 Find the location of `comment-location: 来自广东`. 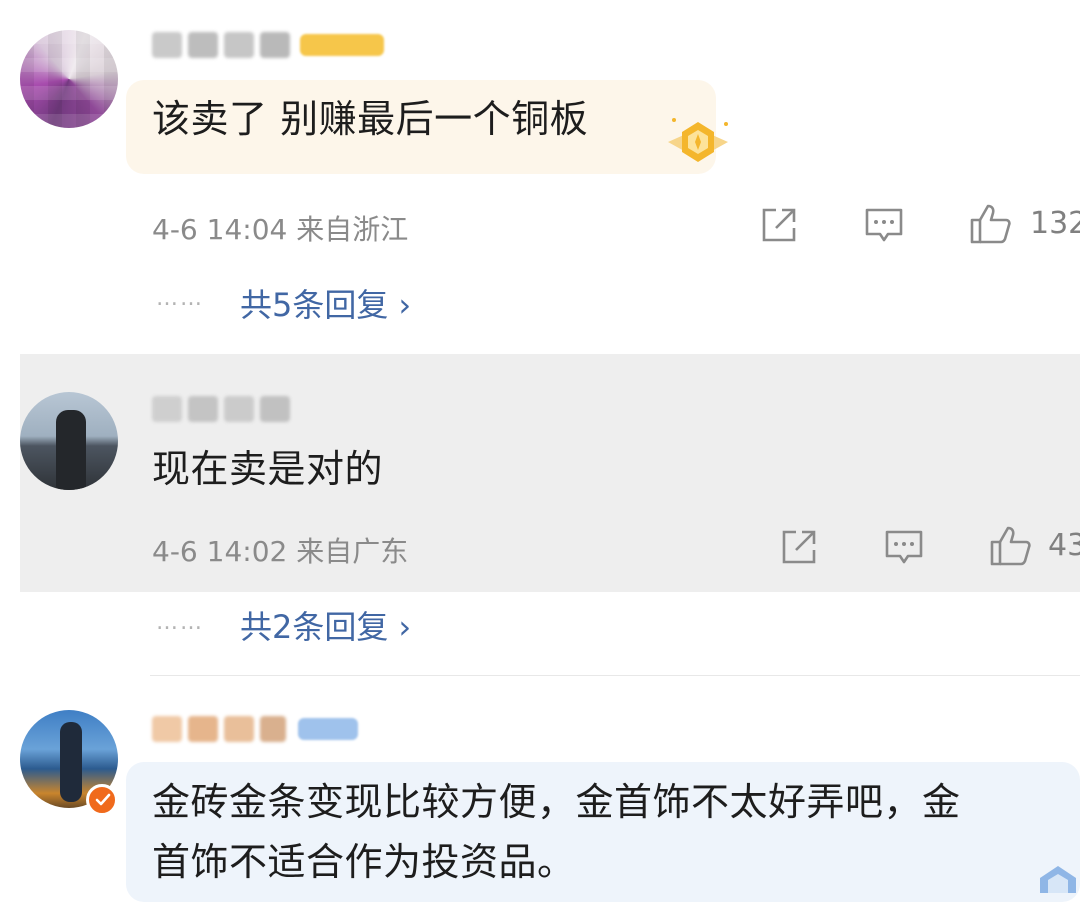

comment-location: 来自广东 is located at coordinates (352, 551).